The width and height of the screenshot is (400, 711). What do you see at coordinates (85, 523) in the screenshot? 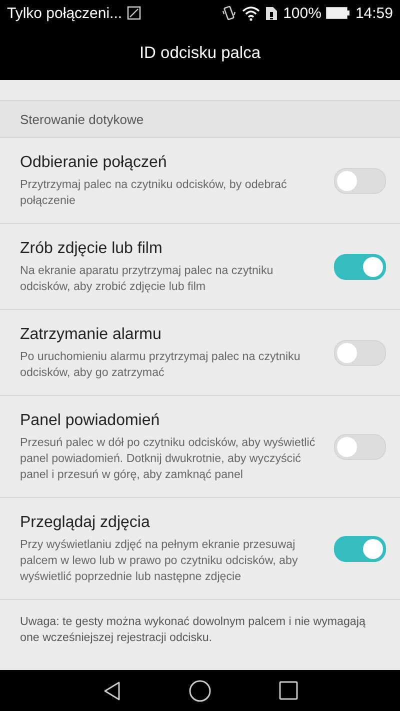
I see `setting-title: Przeglądaj zdjęcia` at bounding box center [85, 523].